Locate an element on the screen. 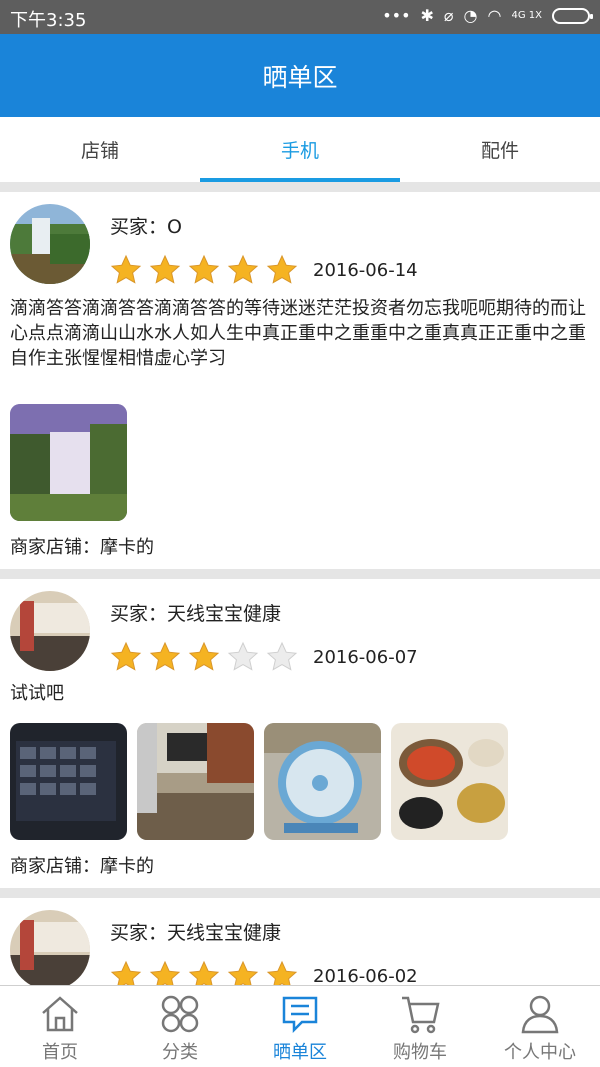  review-photo-office is located at coordinates (195, 781).